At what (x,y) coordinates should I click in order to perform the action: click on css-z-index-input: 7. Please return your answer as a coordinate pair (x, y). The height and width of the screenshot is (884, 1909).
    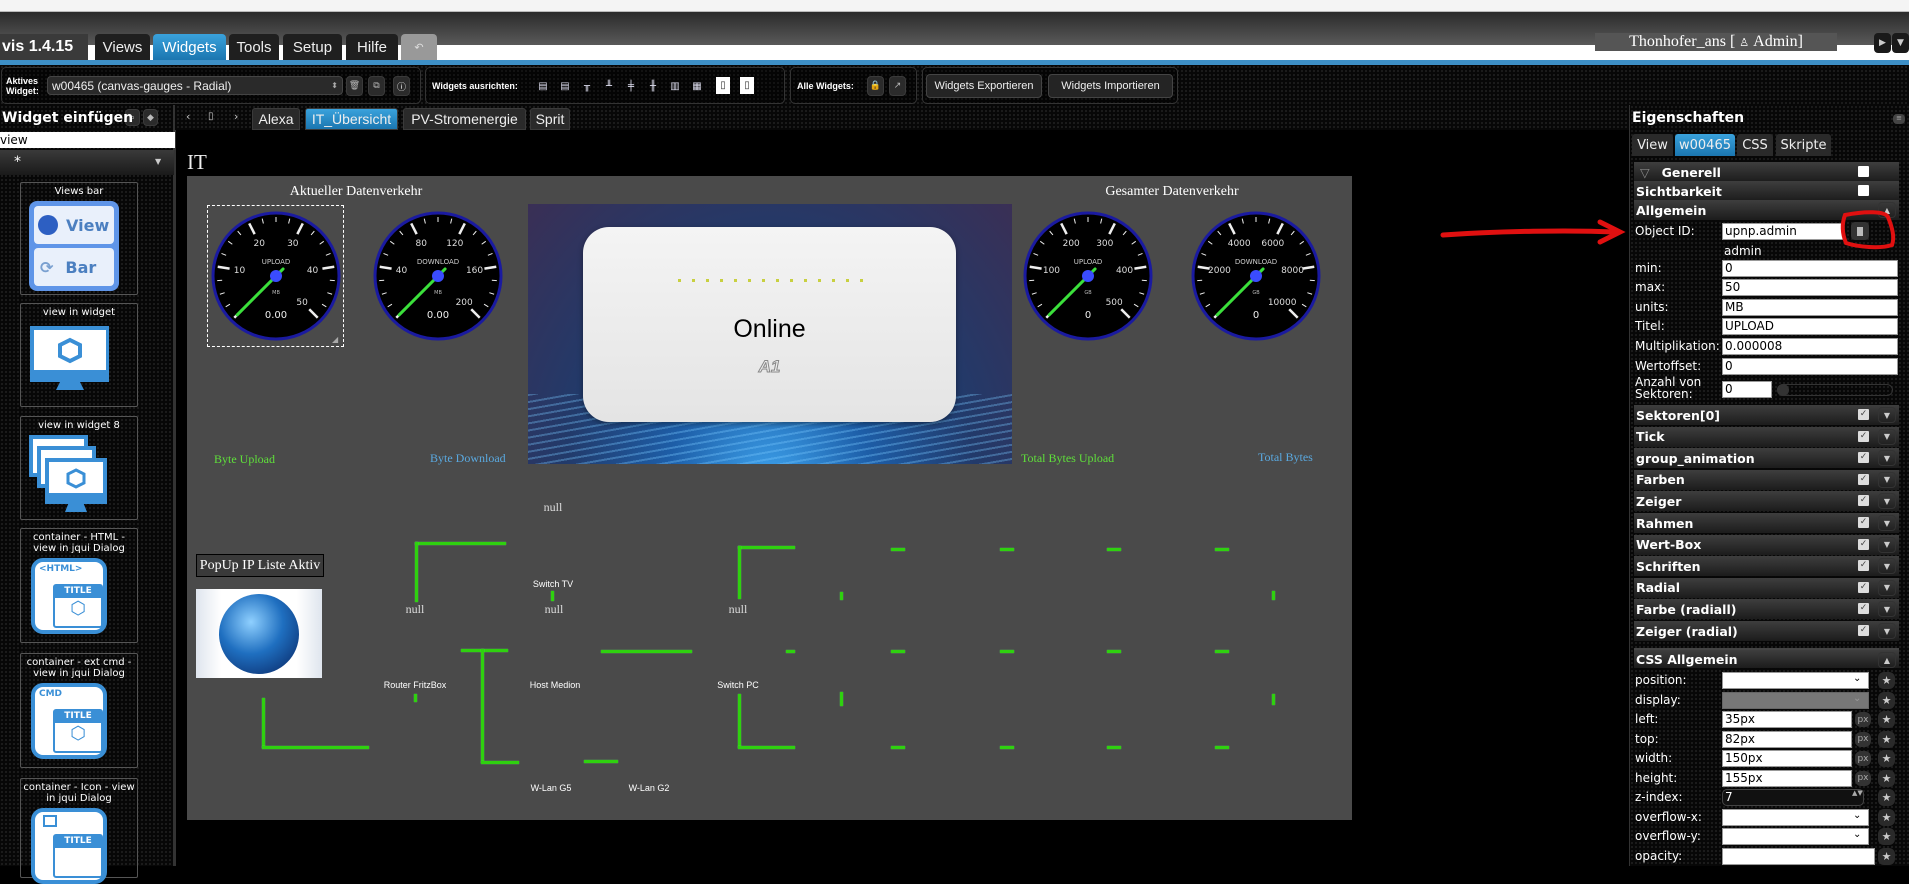
    Looking at the image, I should click on (1793, 797).